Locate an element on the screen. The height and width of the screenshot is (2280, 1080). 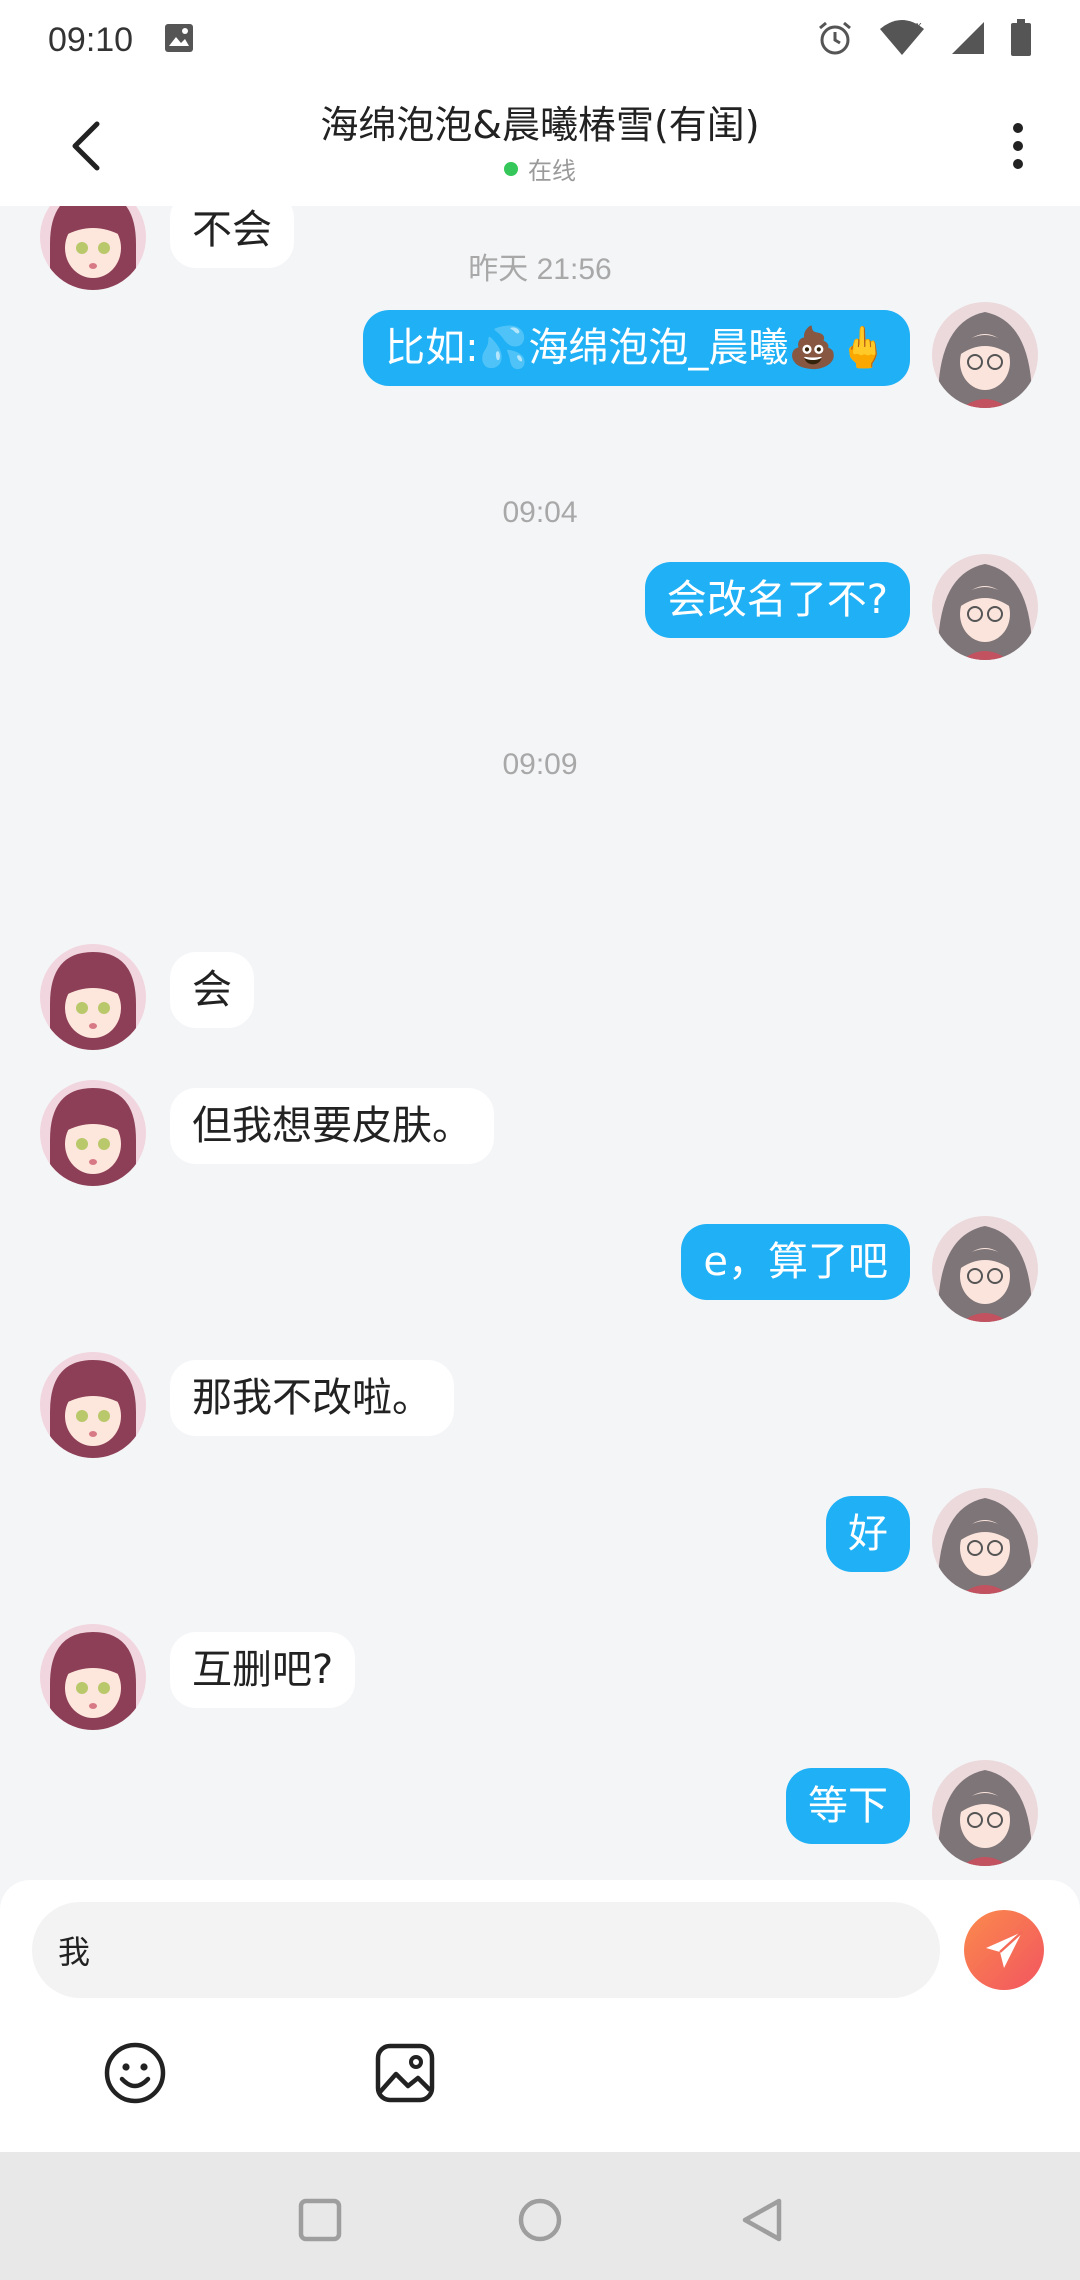
triangle-back-icon is located at coordinates (762, 2220).